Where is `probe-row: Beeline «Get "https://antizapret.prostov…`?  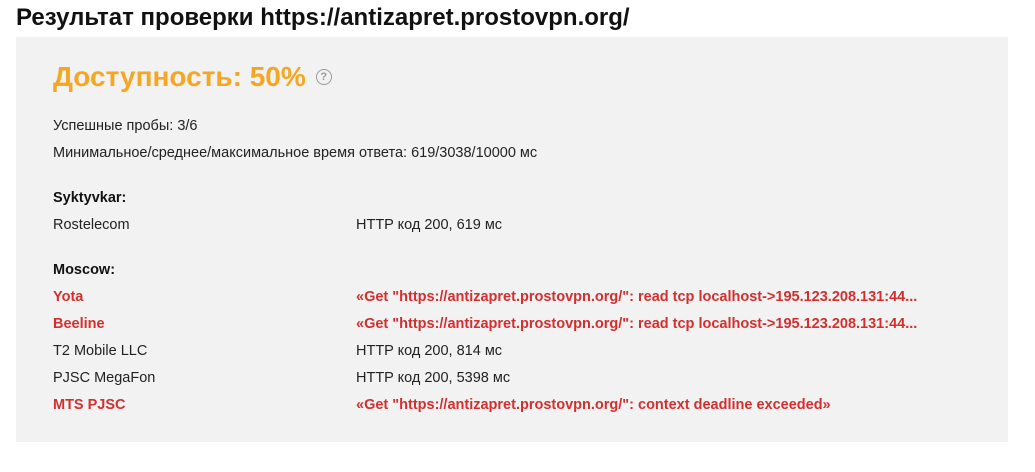
probe-row: Beeline «Get "https://antizapret.prostov… is located at coordinates (523, 327).